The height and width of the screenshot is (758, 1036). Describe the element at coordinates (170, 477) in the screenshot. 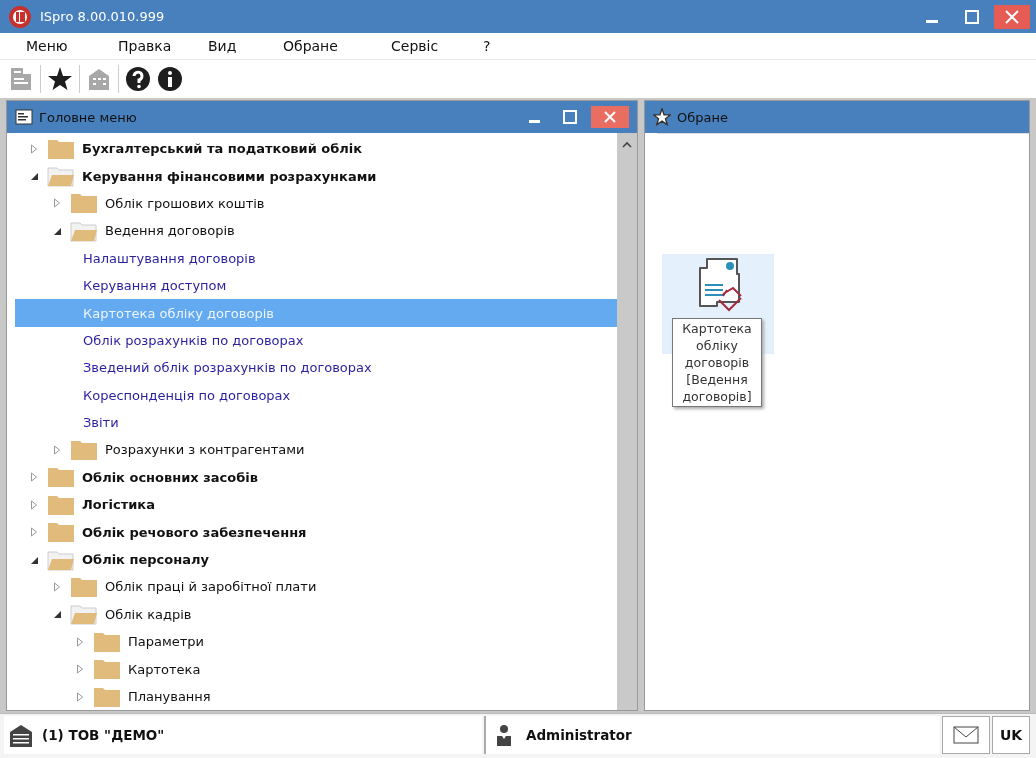

I see `folder-item: Облік основних засобів` at that location.